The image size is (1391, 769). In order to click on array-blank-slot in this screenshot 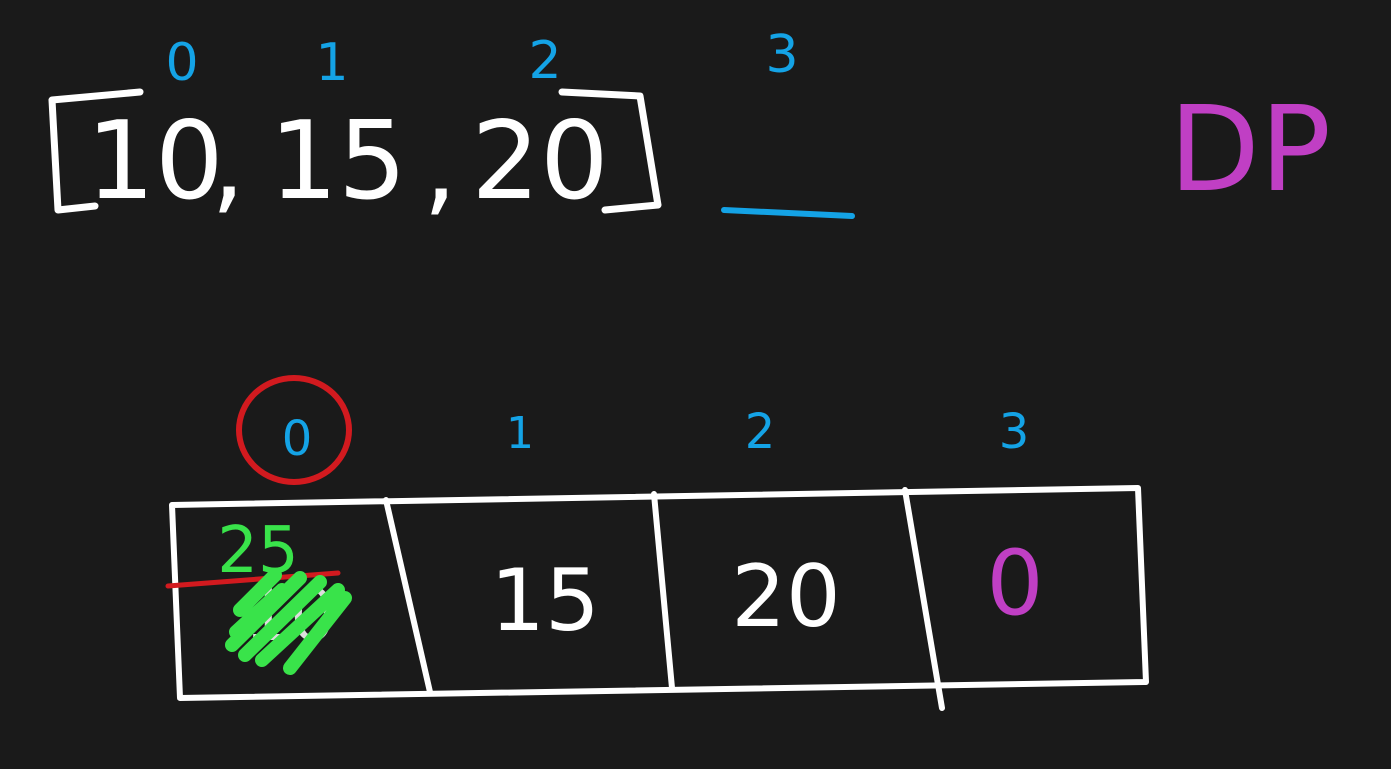, I will do `click(788, 213)`.